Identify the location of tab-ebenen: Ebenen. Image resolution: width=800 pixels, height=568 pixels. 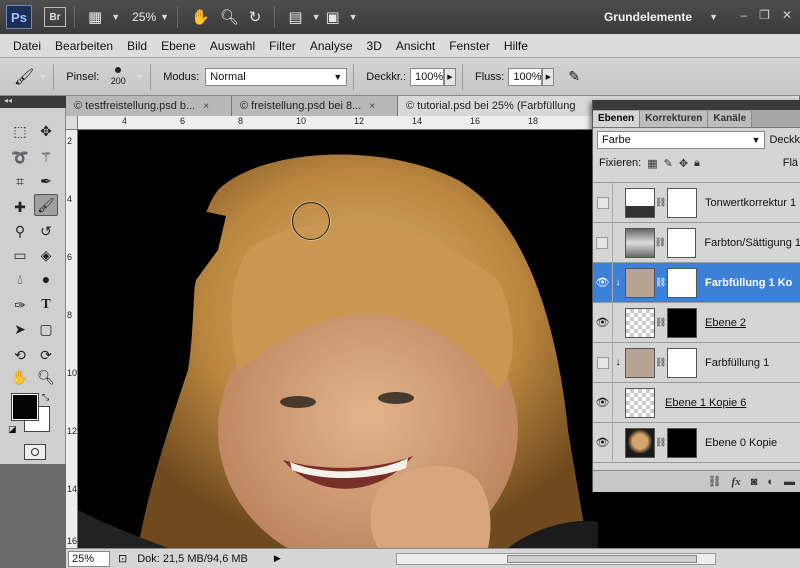
(617, 119).